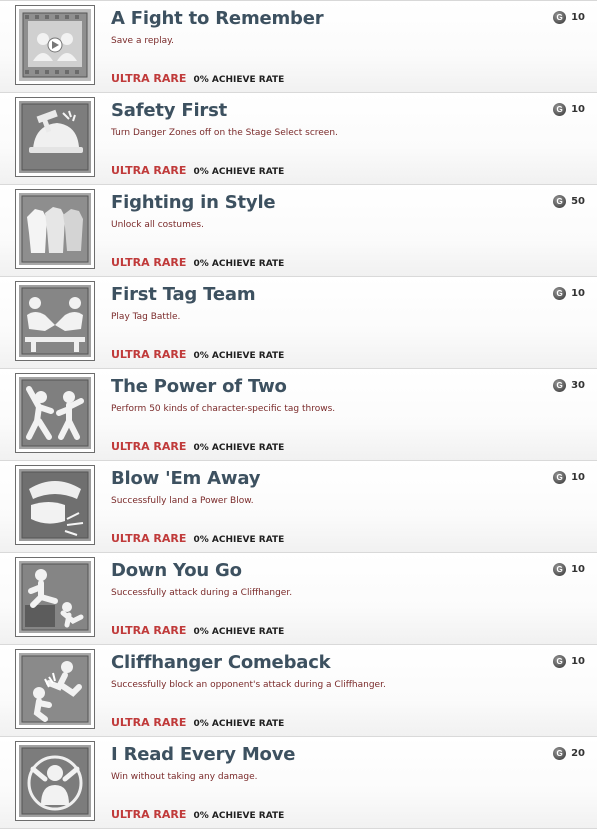 Image resolution: width=597 pixels, height=834 pixels. I want to click on power-blow-icon, so click(55, 505).